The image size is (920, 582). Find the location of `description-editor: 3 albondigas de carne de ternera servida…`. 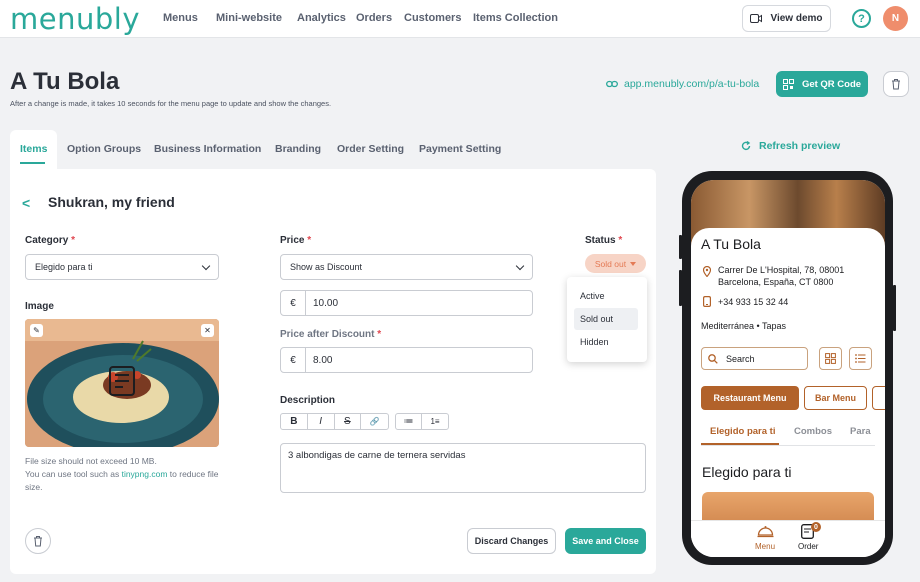

description-editor: 3 albondigas de carne de ternera servida… is located at coordinates (463, 468).